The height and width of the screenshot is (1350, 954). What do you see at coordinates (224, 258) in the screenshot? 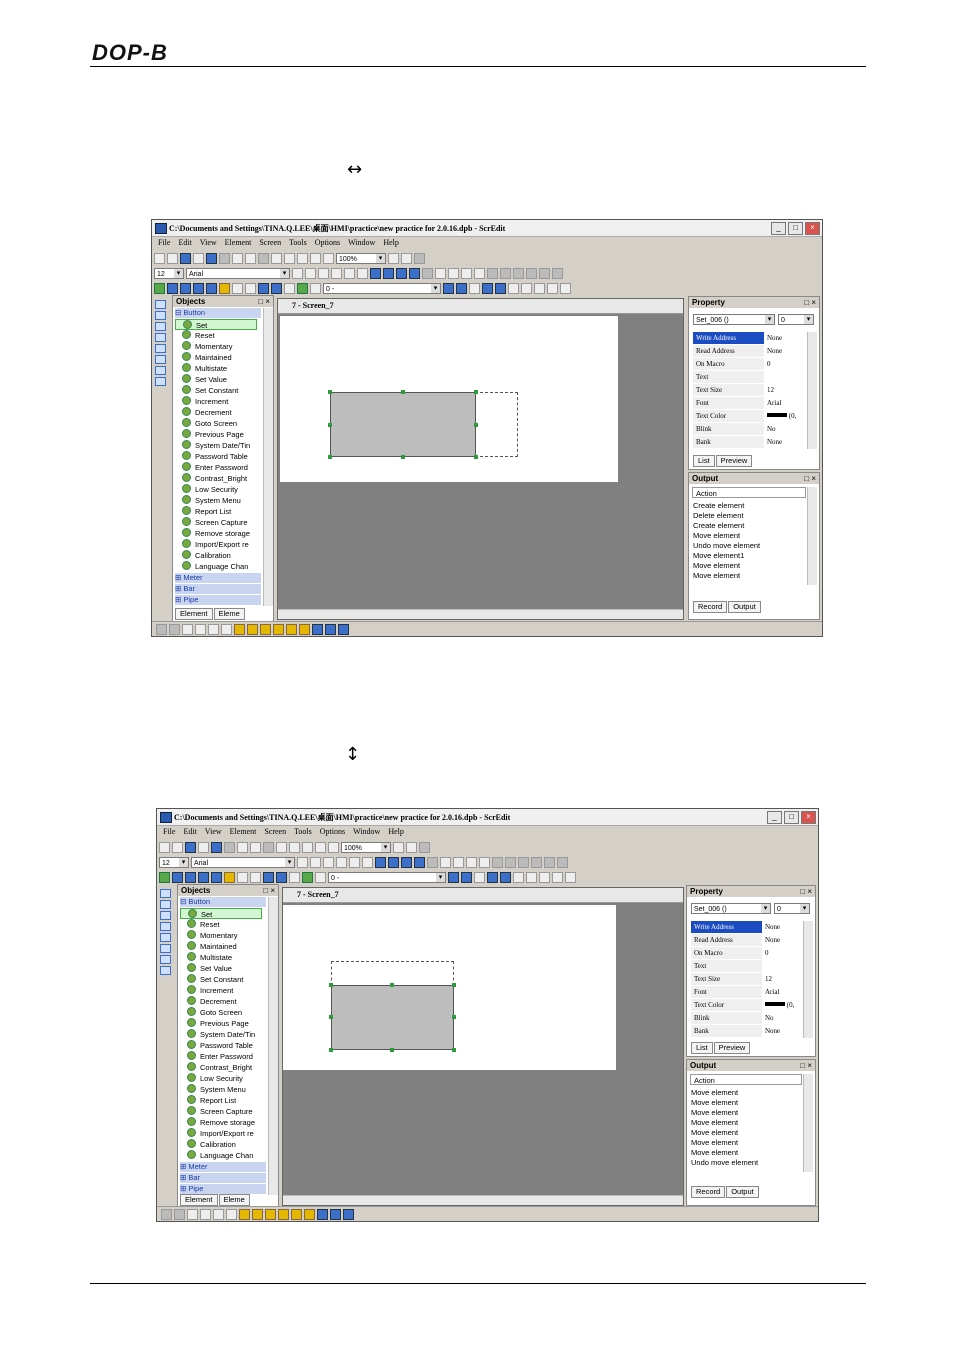
I see `stop-icon` at bounding box center [224, 258].